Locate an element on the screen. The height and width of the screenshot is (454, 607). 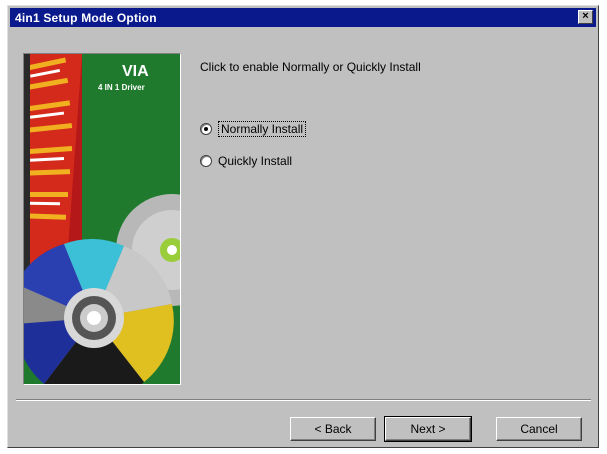
option-normally-install: Normally Install is located at coordinates (253, 129).